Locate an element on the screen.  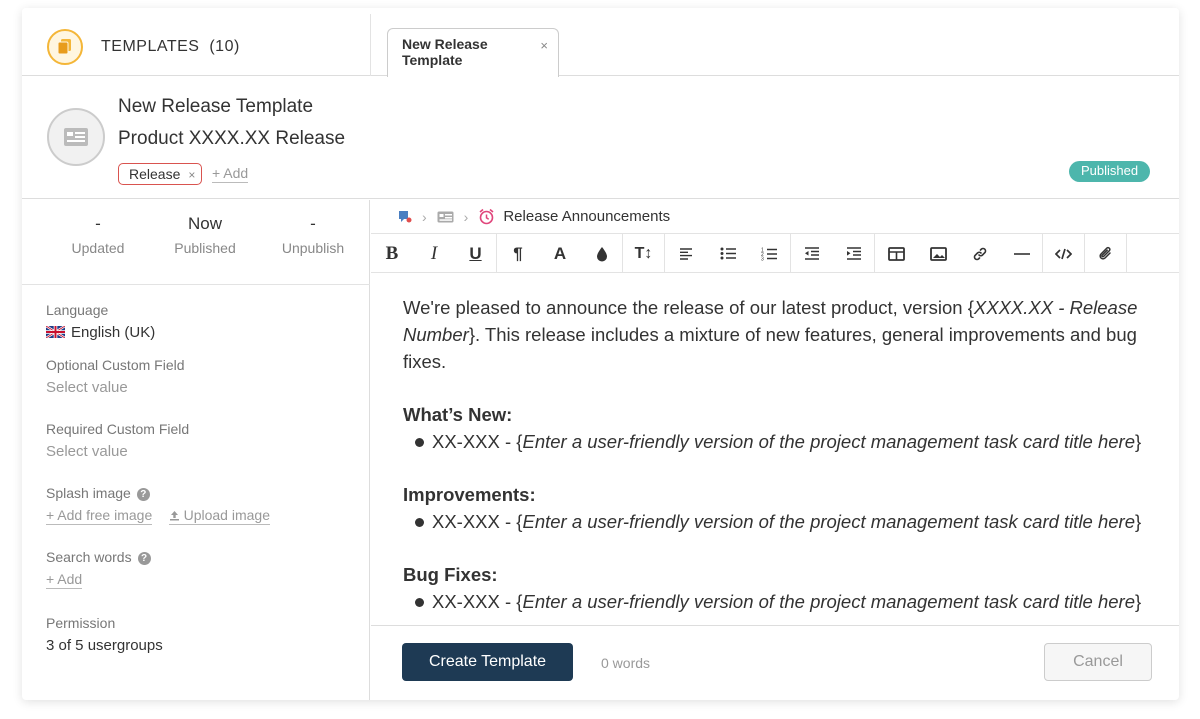
templates-icon is located at coordinates (65, 47).